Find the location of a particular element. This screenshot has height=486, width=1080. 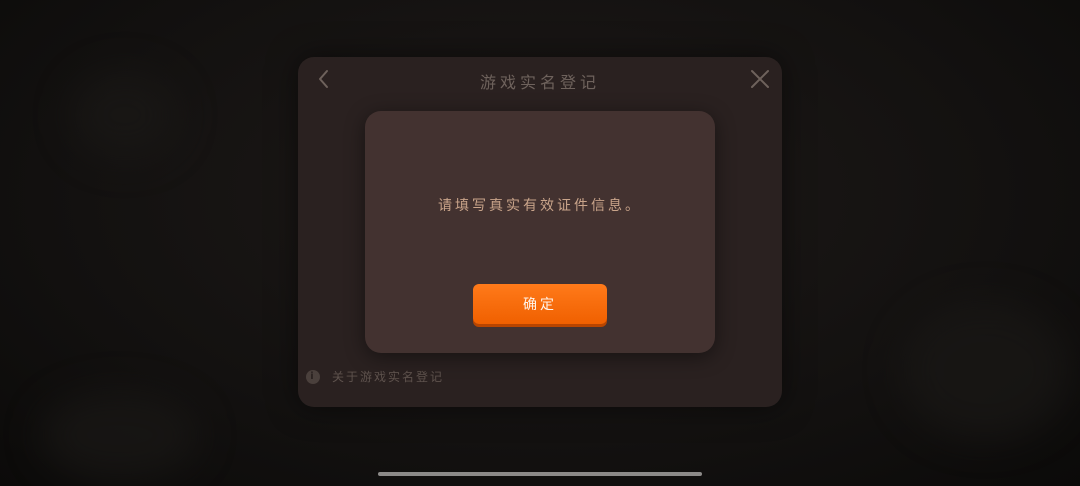

confirm-button: 确定 is located at coordinates (540, 304).